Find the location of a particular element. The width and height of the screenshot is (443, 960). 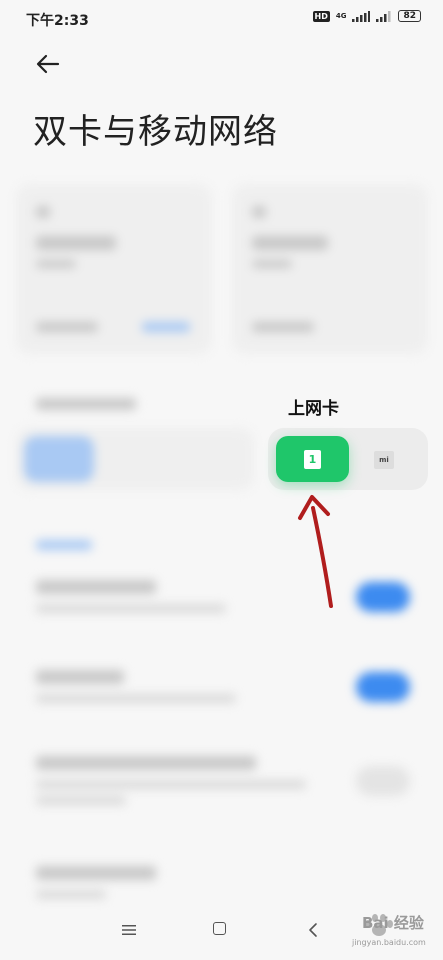

status-time: 下午2:33 is located at coordinates (57, 21).